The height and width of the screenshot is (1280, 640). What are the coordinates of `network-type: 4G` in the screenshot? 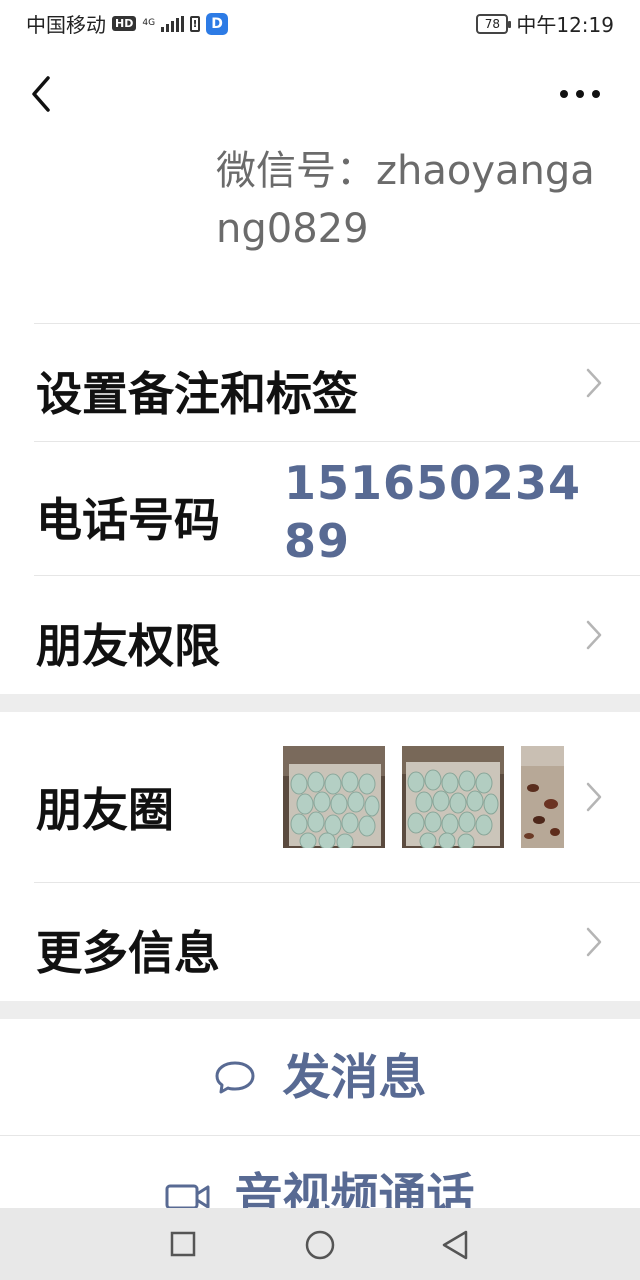 It's located at (149, 23).